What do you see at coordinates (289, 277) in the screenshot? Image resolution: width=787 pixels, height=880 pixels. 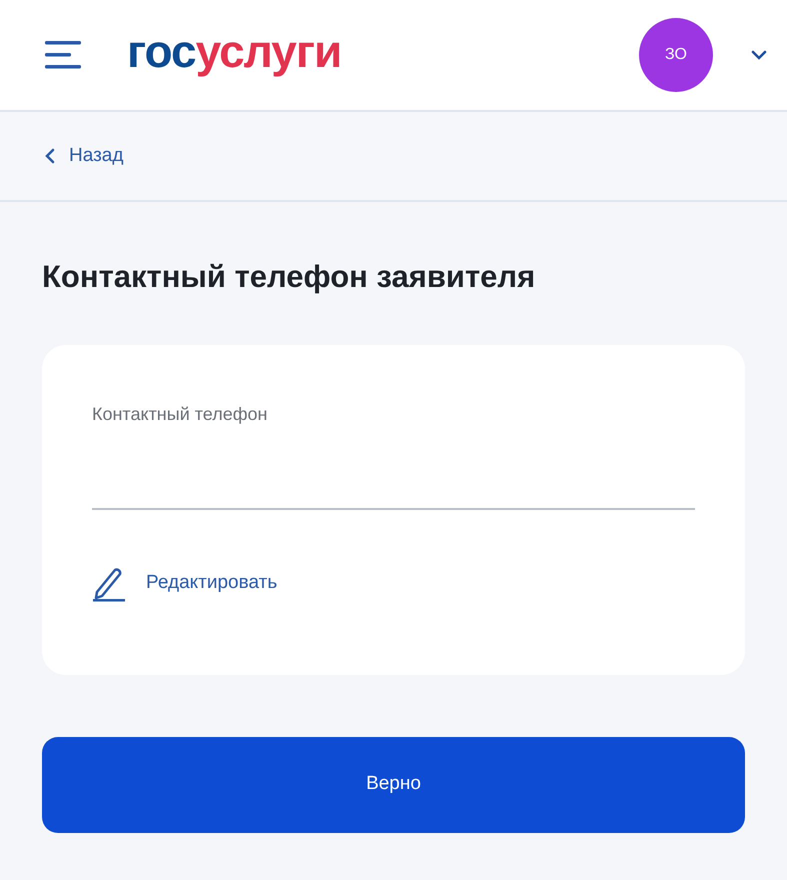 I see `page-title: Контактный телефон заявителя` at bounding box center [289, 277].